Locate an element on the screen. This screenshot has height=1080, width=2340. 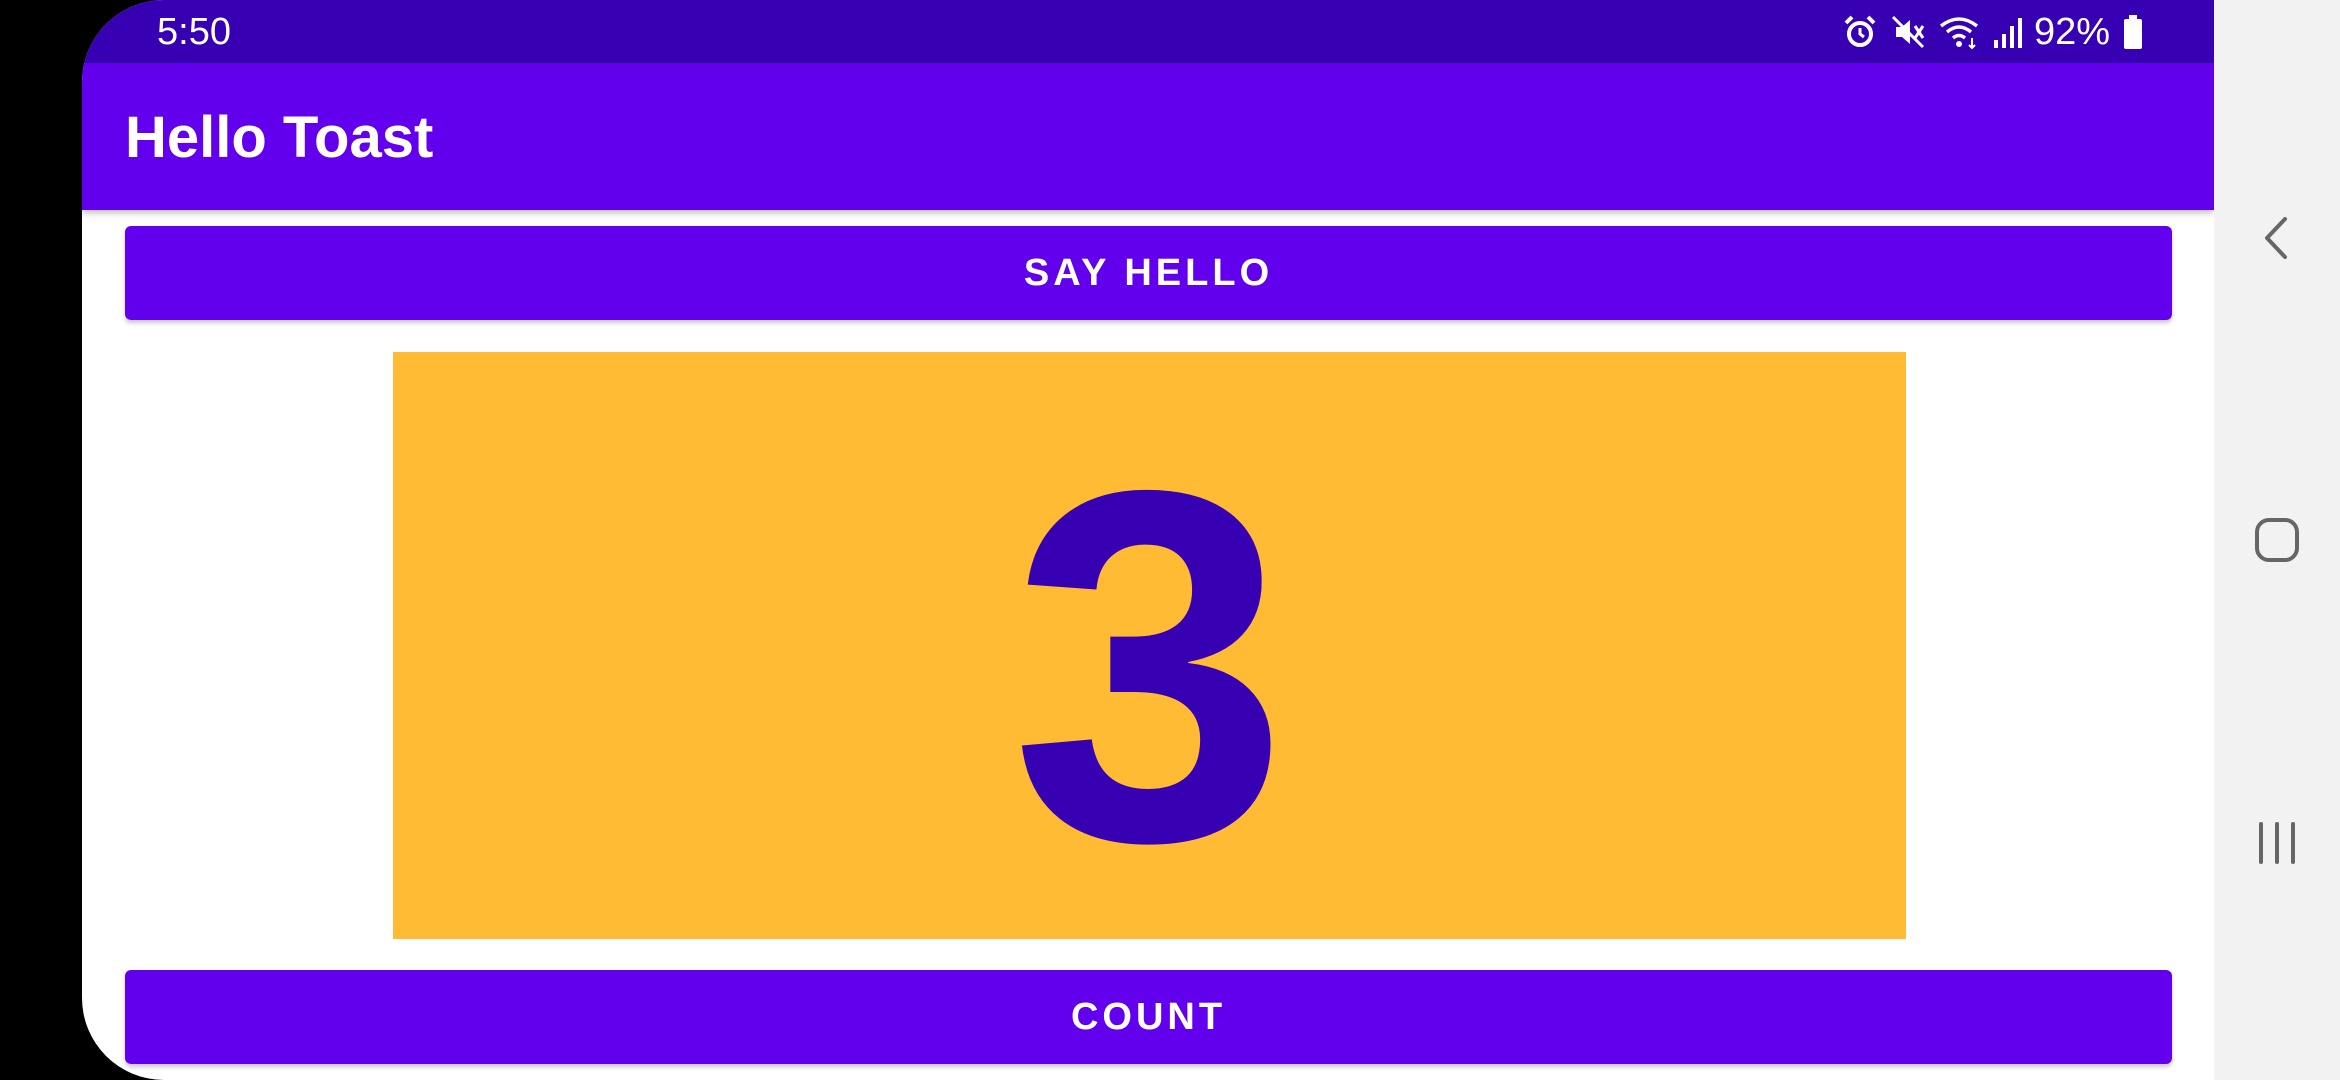
app-title: Hello Toast is located at coordinates (279, 137).